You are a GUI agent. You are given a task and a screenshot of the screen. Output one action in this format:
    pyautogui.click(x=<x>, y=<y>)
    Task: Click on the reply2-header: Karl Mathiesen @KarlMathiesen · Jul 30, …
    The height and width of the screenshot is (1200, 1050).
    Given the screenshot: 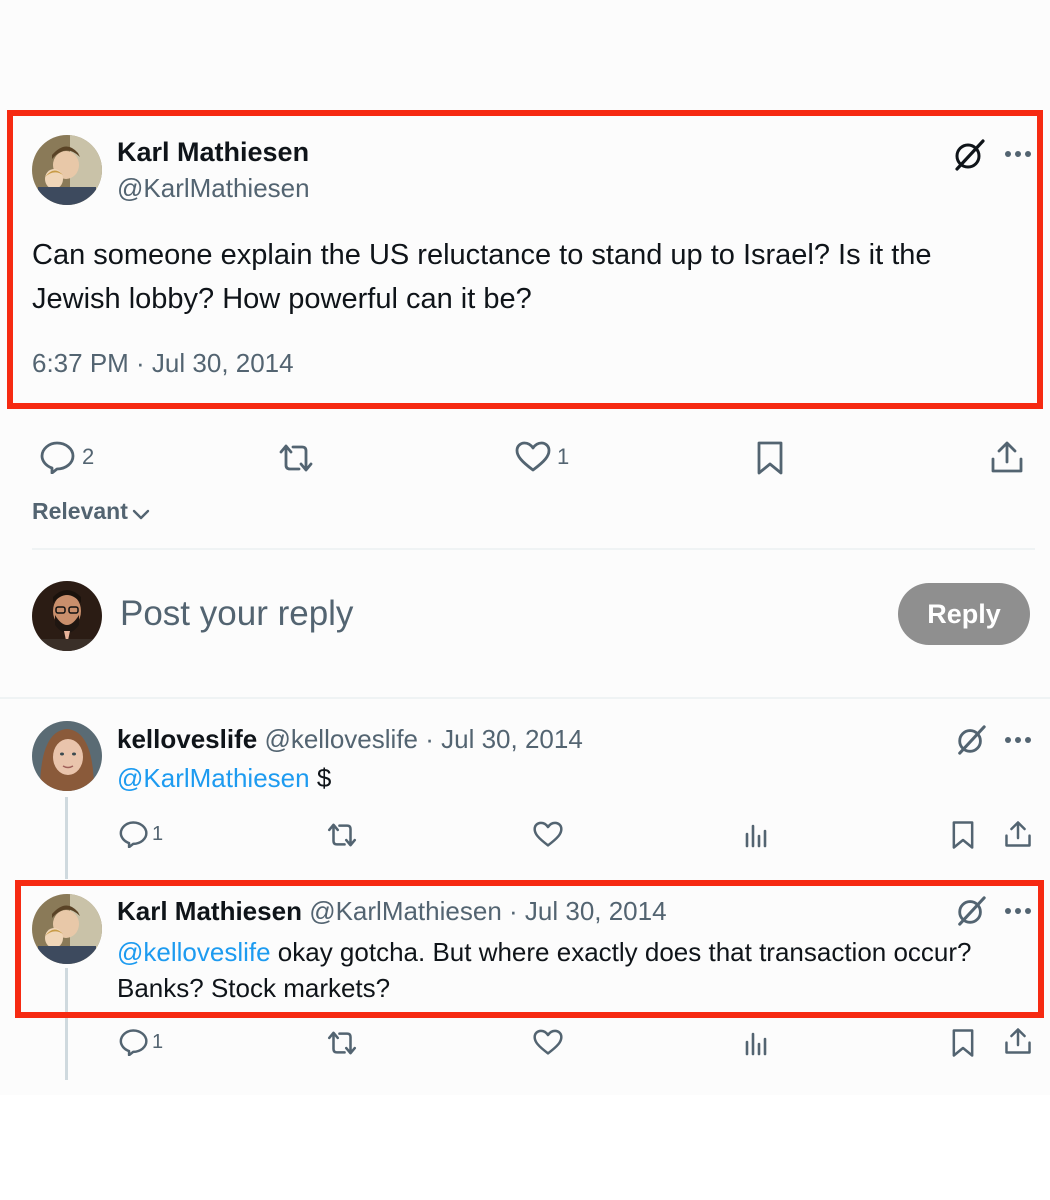 What is the action you would take?
    pyautogui.click(x=392, y=911)
    